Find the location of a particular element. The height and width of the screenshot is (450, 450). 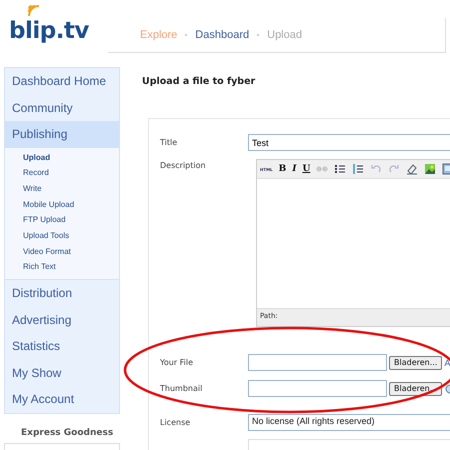

field-label: Title is located at coordinates (169, 142).